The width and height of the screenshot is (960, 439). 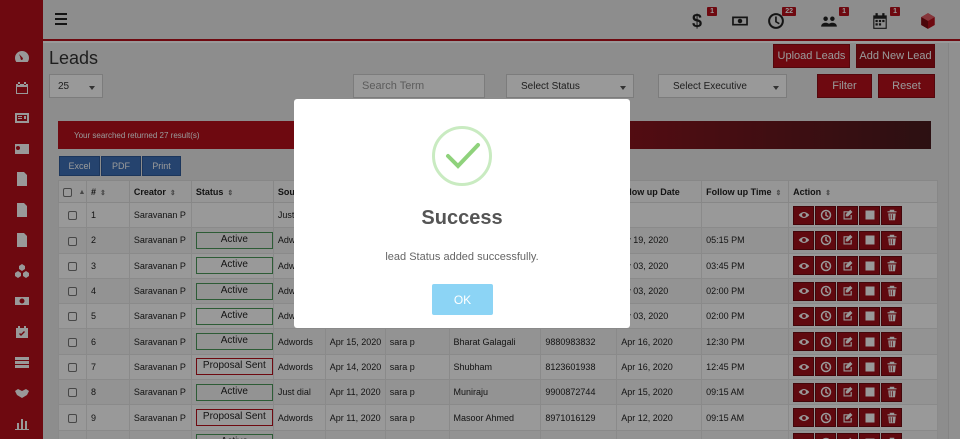 What do you see at coordinates (462, 218) in the screenshot?
I see `modal-title: Success` at bounding box center [462, 218].